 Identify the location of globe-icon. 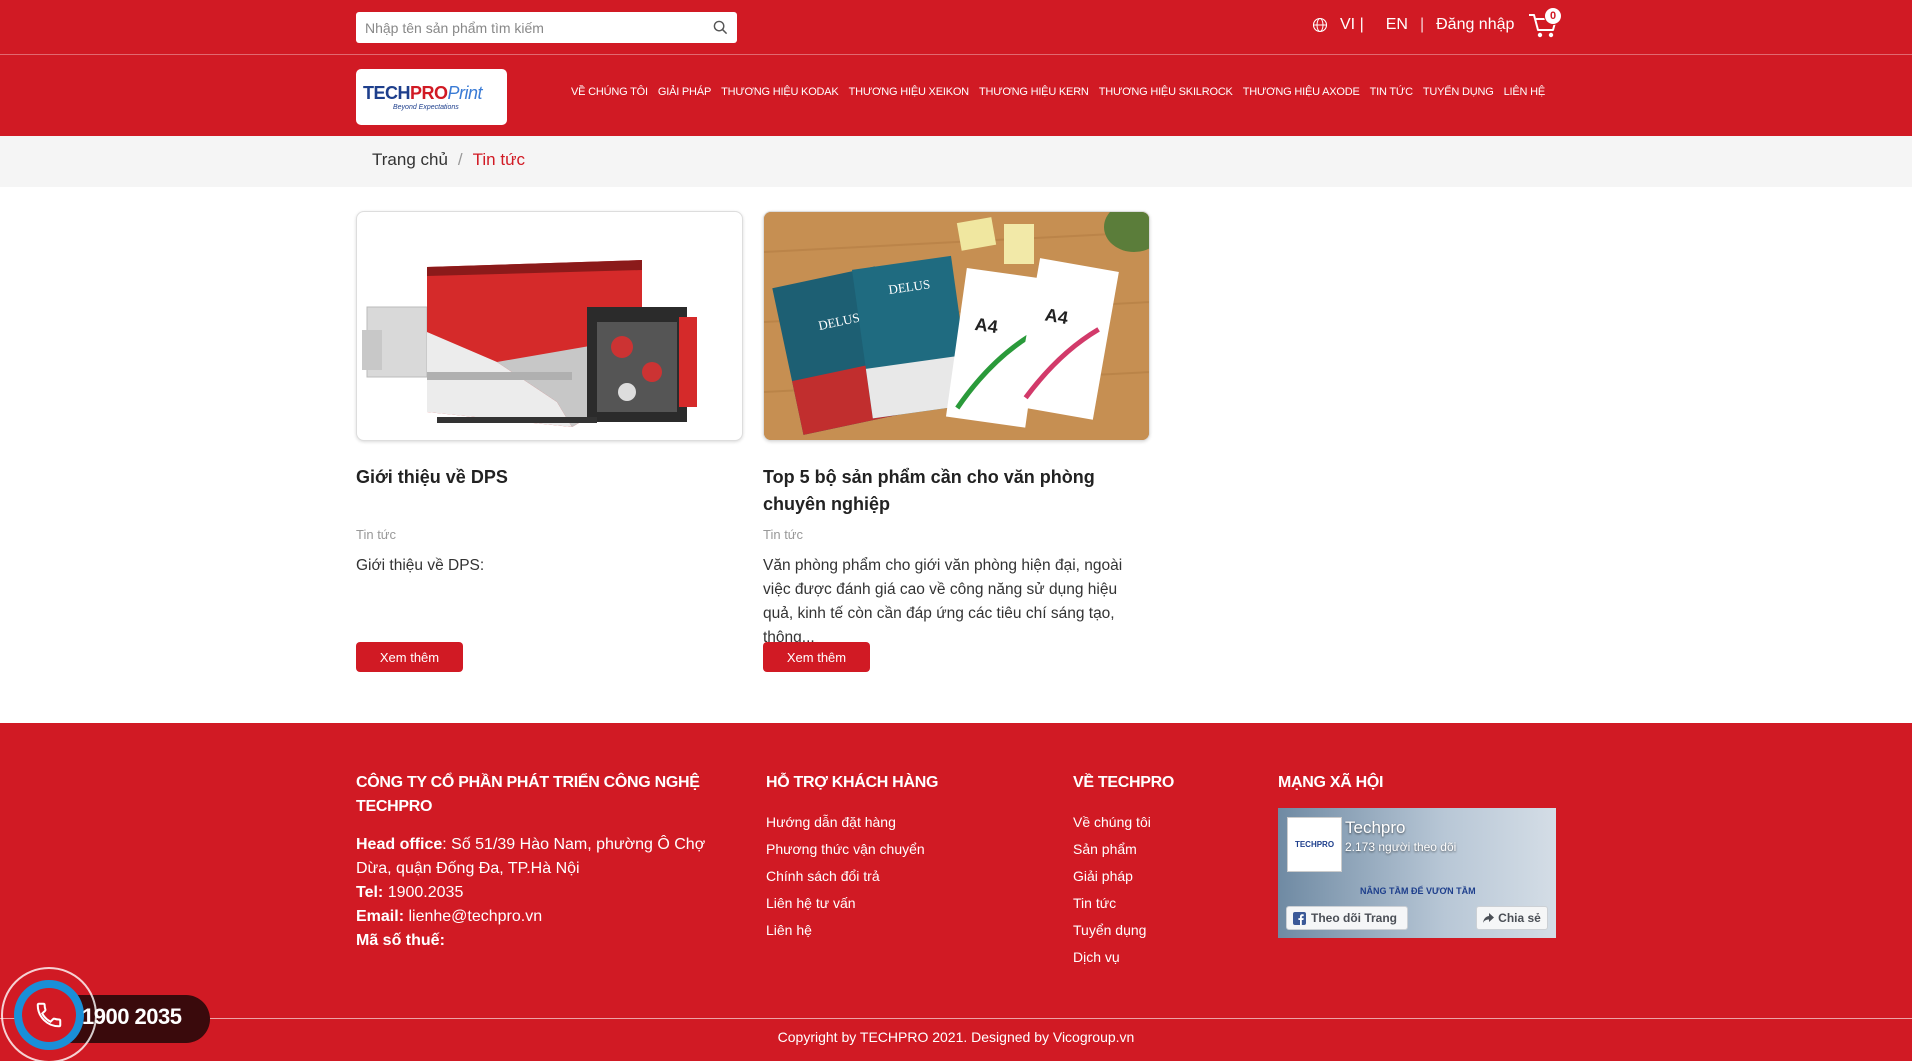
(1320, 25).